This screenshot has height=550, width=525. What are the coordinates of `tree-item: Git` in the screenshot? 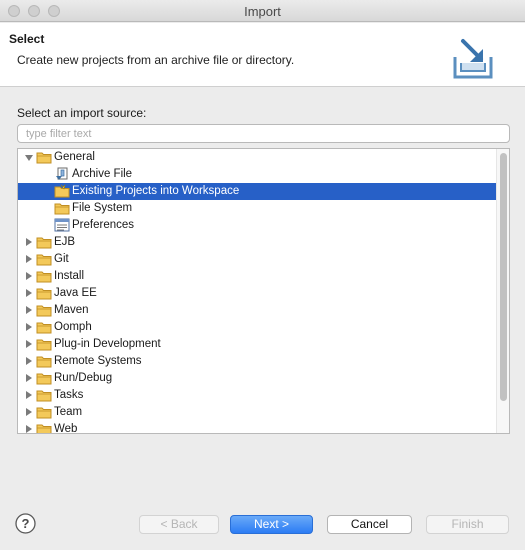 It's located at (257, 259).